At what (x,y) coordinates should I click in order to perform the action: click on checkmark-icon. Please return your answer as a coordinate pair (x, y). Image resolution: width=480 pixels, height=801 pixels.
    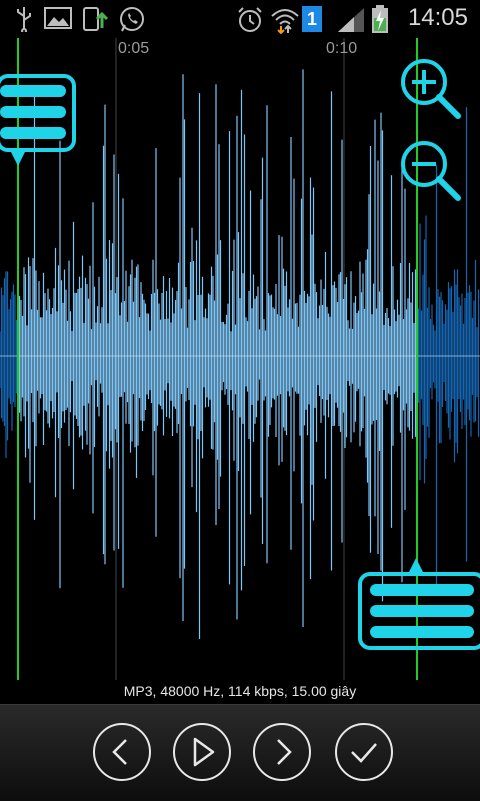
    Looking at the image, I should click on (364, 753).